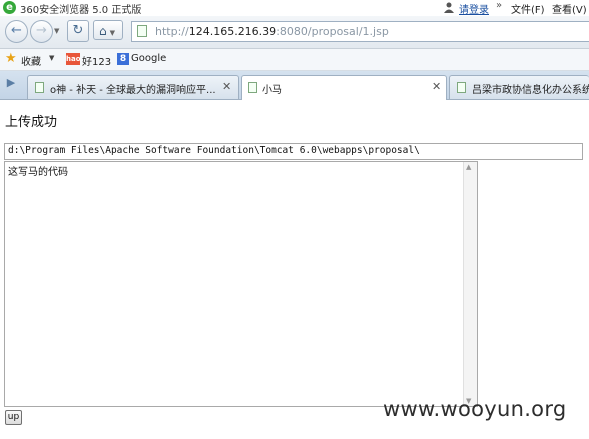 Image resolution: width=589 pixels, height=439 pixels. What do you see at coordinates (38, 172) in the screenshot?
I see `code-textarea-value: 这写马的代码` at bounding box center [38, 172].